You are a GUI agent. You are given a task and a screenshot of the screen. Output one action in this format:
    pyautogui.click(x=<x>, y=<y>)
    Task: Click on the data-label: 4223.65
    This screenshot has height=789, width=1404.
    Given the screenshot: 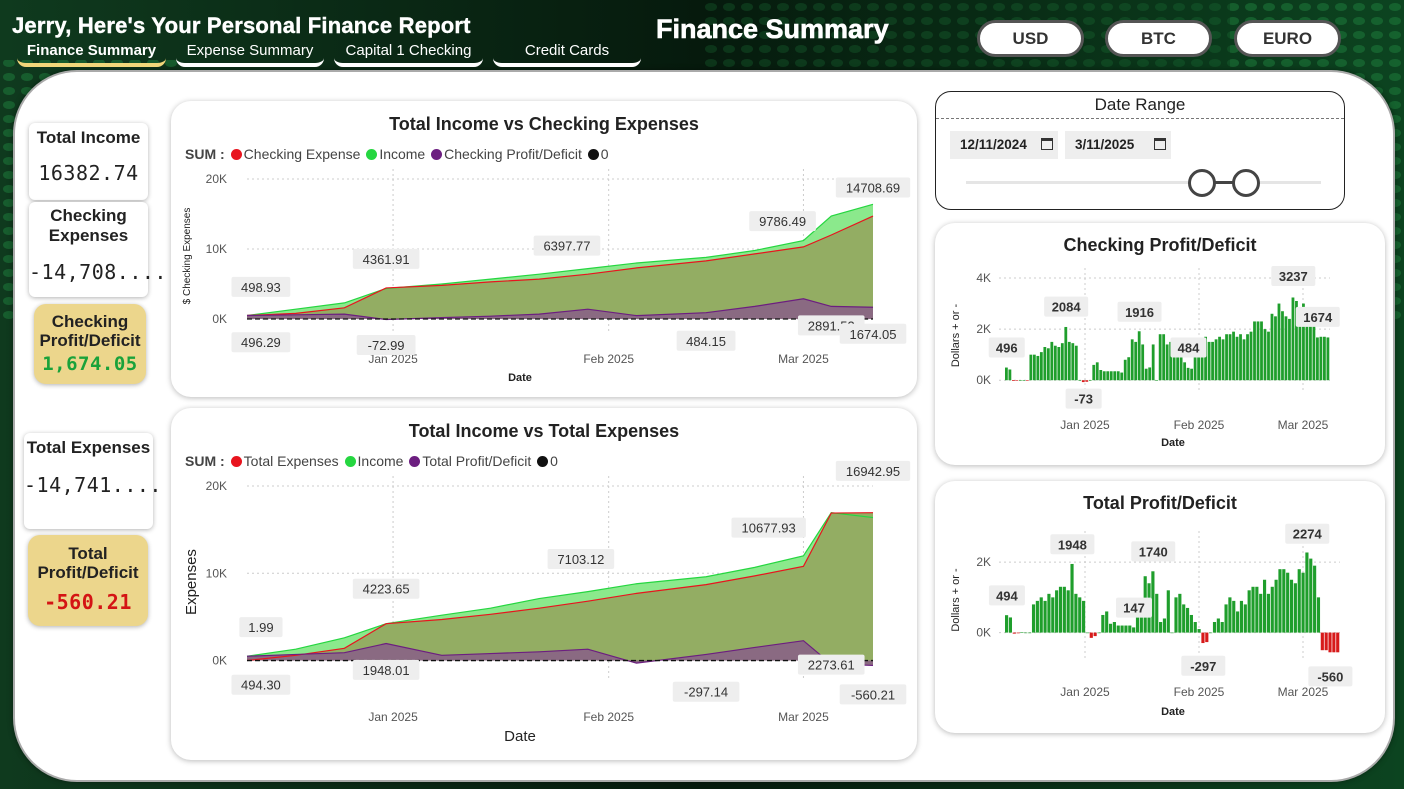 What is the action you would take?
    pyautogui.click(x=386, y=589)
    